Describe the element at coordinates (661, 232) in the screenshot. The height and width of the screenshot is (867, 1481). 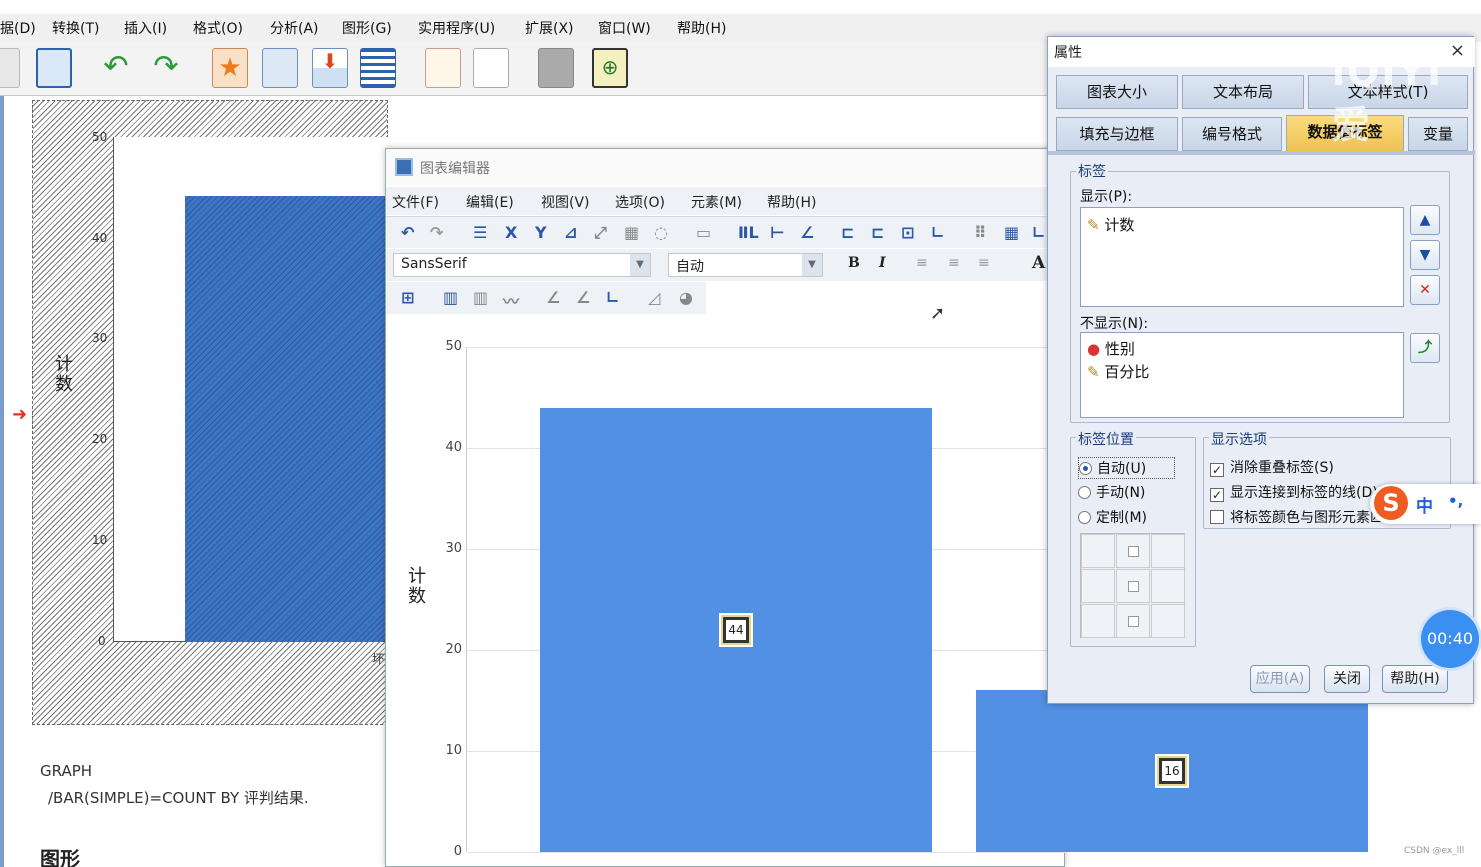
I see `lasso-icon: ◌` at that location.